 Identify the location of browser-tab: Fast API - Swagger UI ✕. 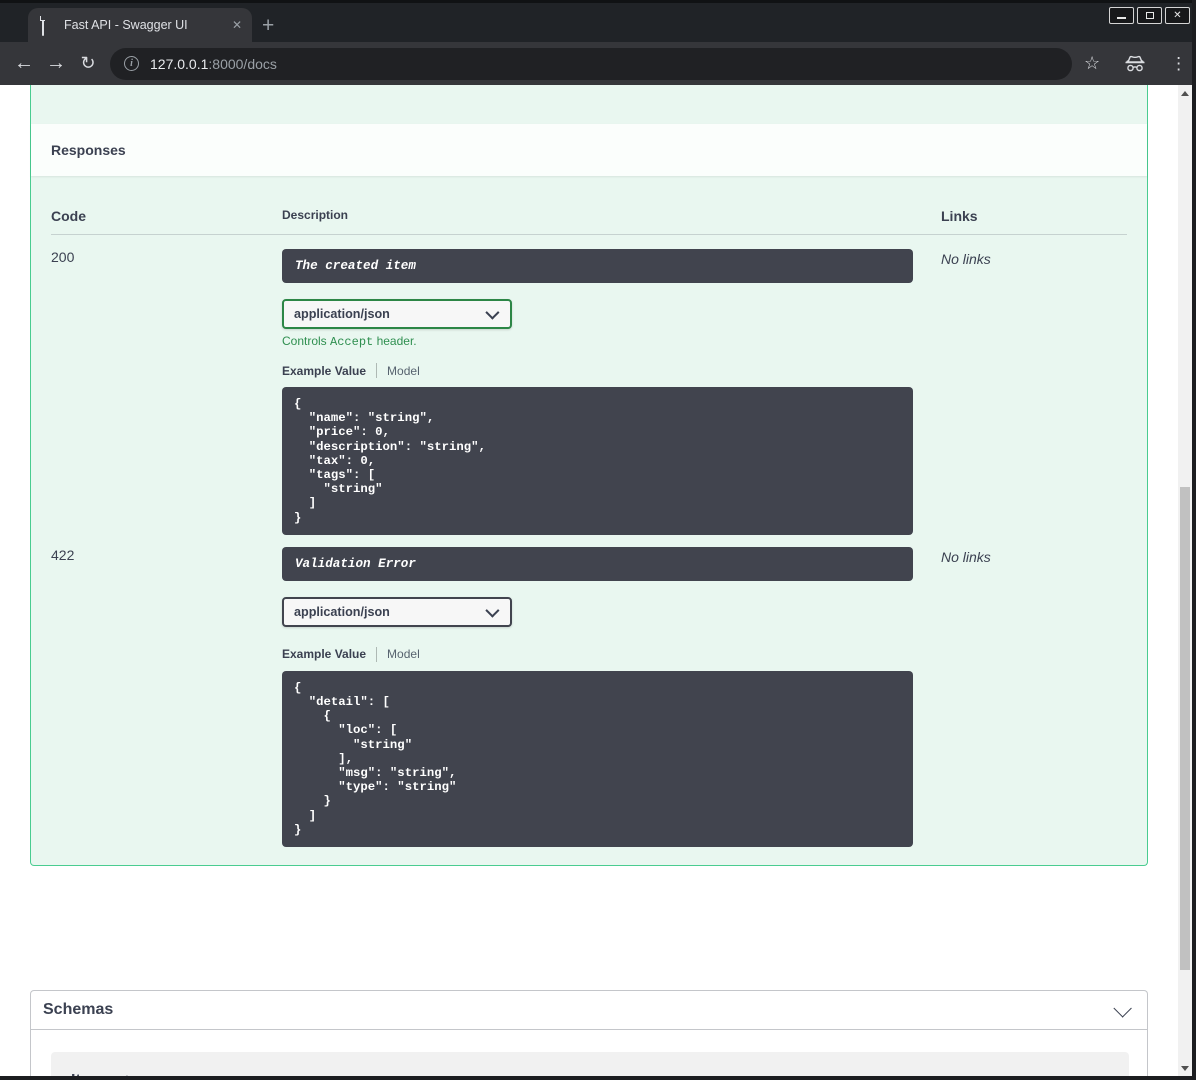
(140, 25).